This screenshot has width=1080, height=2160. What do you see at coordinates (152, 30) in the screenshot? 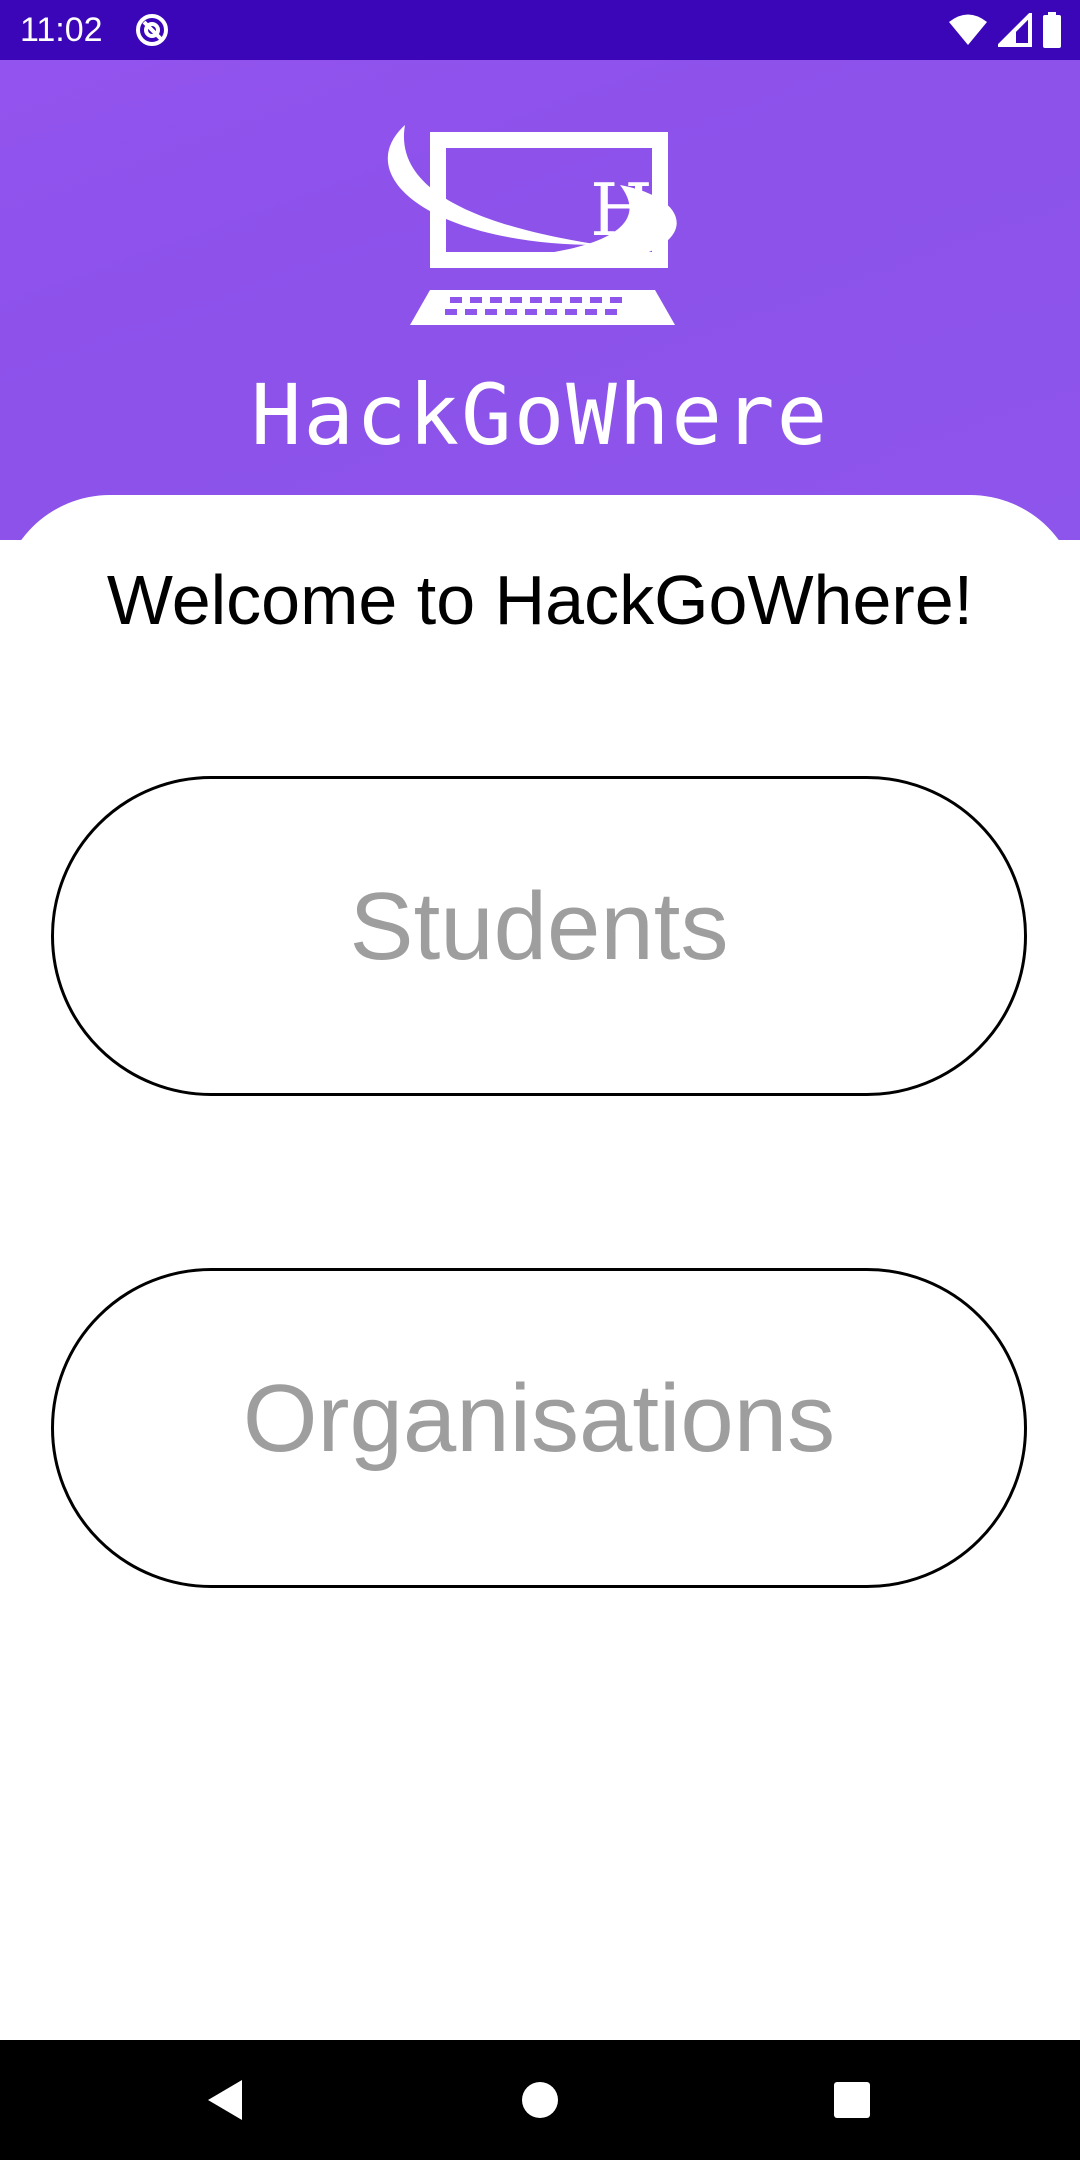
I see `at-sign-icon` at bounding box center [152, 30].